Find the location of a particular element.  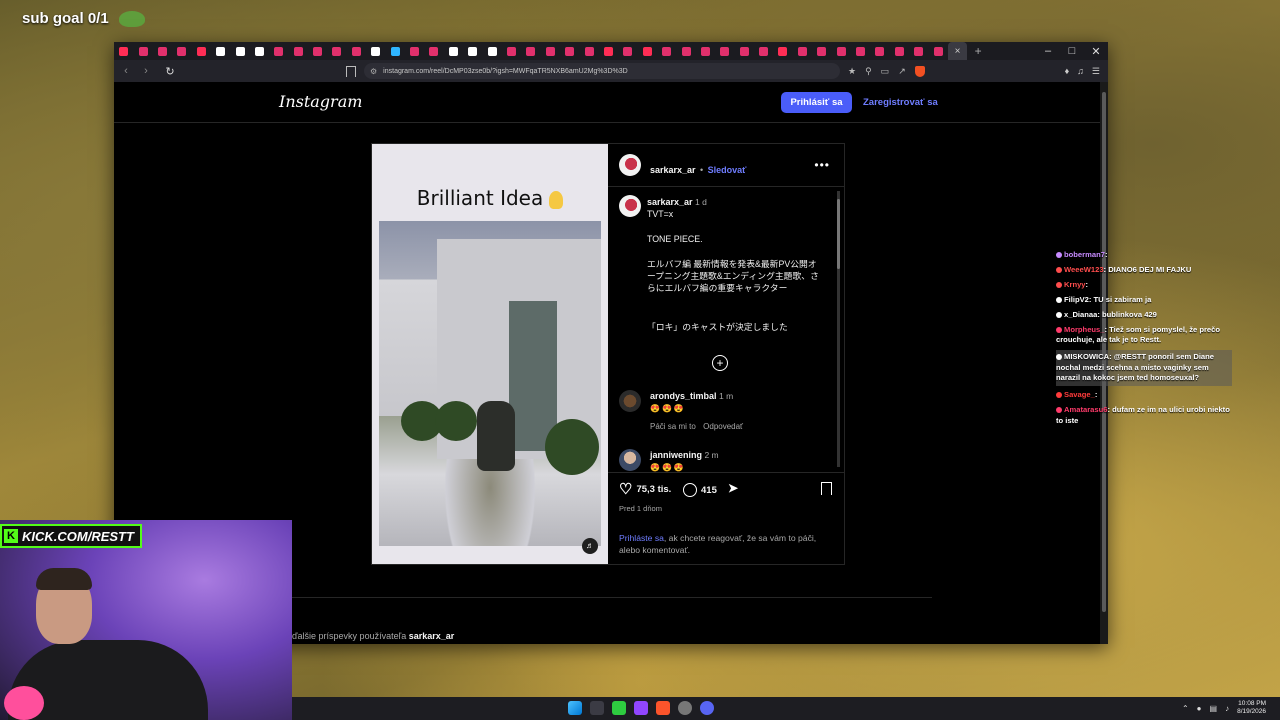

chat-username: boberman7 is located at coordinates (1084, 254).